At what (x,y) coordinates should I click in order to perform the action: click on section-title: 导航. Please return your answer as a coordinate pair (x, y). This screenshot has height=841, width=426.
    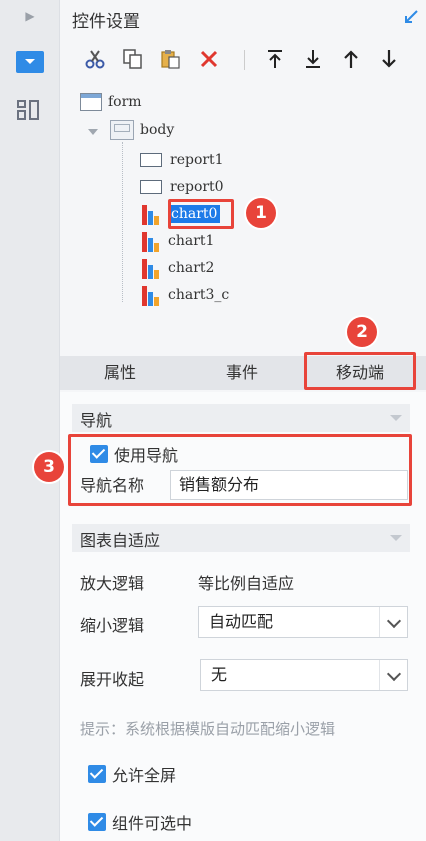
    Looking at the image, I should click on (96, 420).